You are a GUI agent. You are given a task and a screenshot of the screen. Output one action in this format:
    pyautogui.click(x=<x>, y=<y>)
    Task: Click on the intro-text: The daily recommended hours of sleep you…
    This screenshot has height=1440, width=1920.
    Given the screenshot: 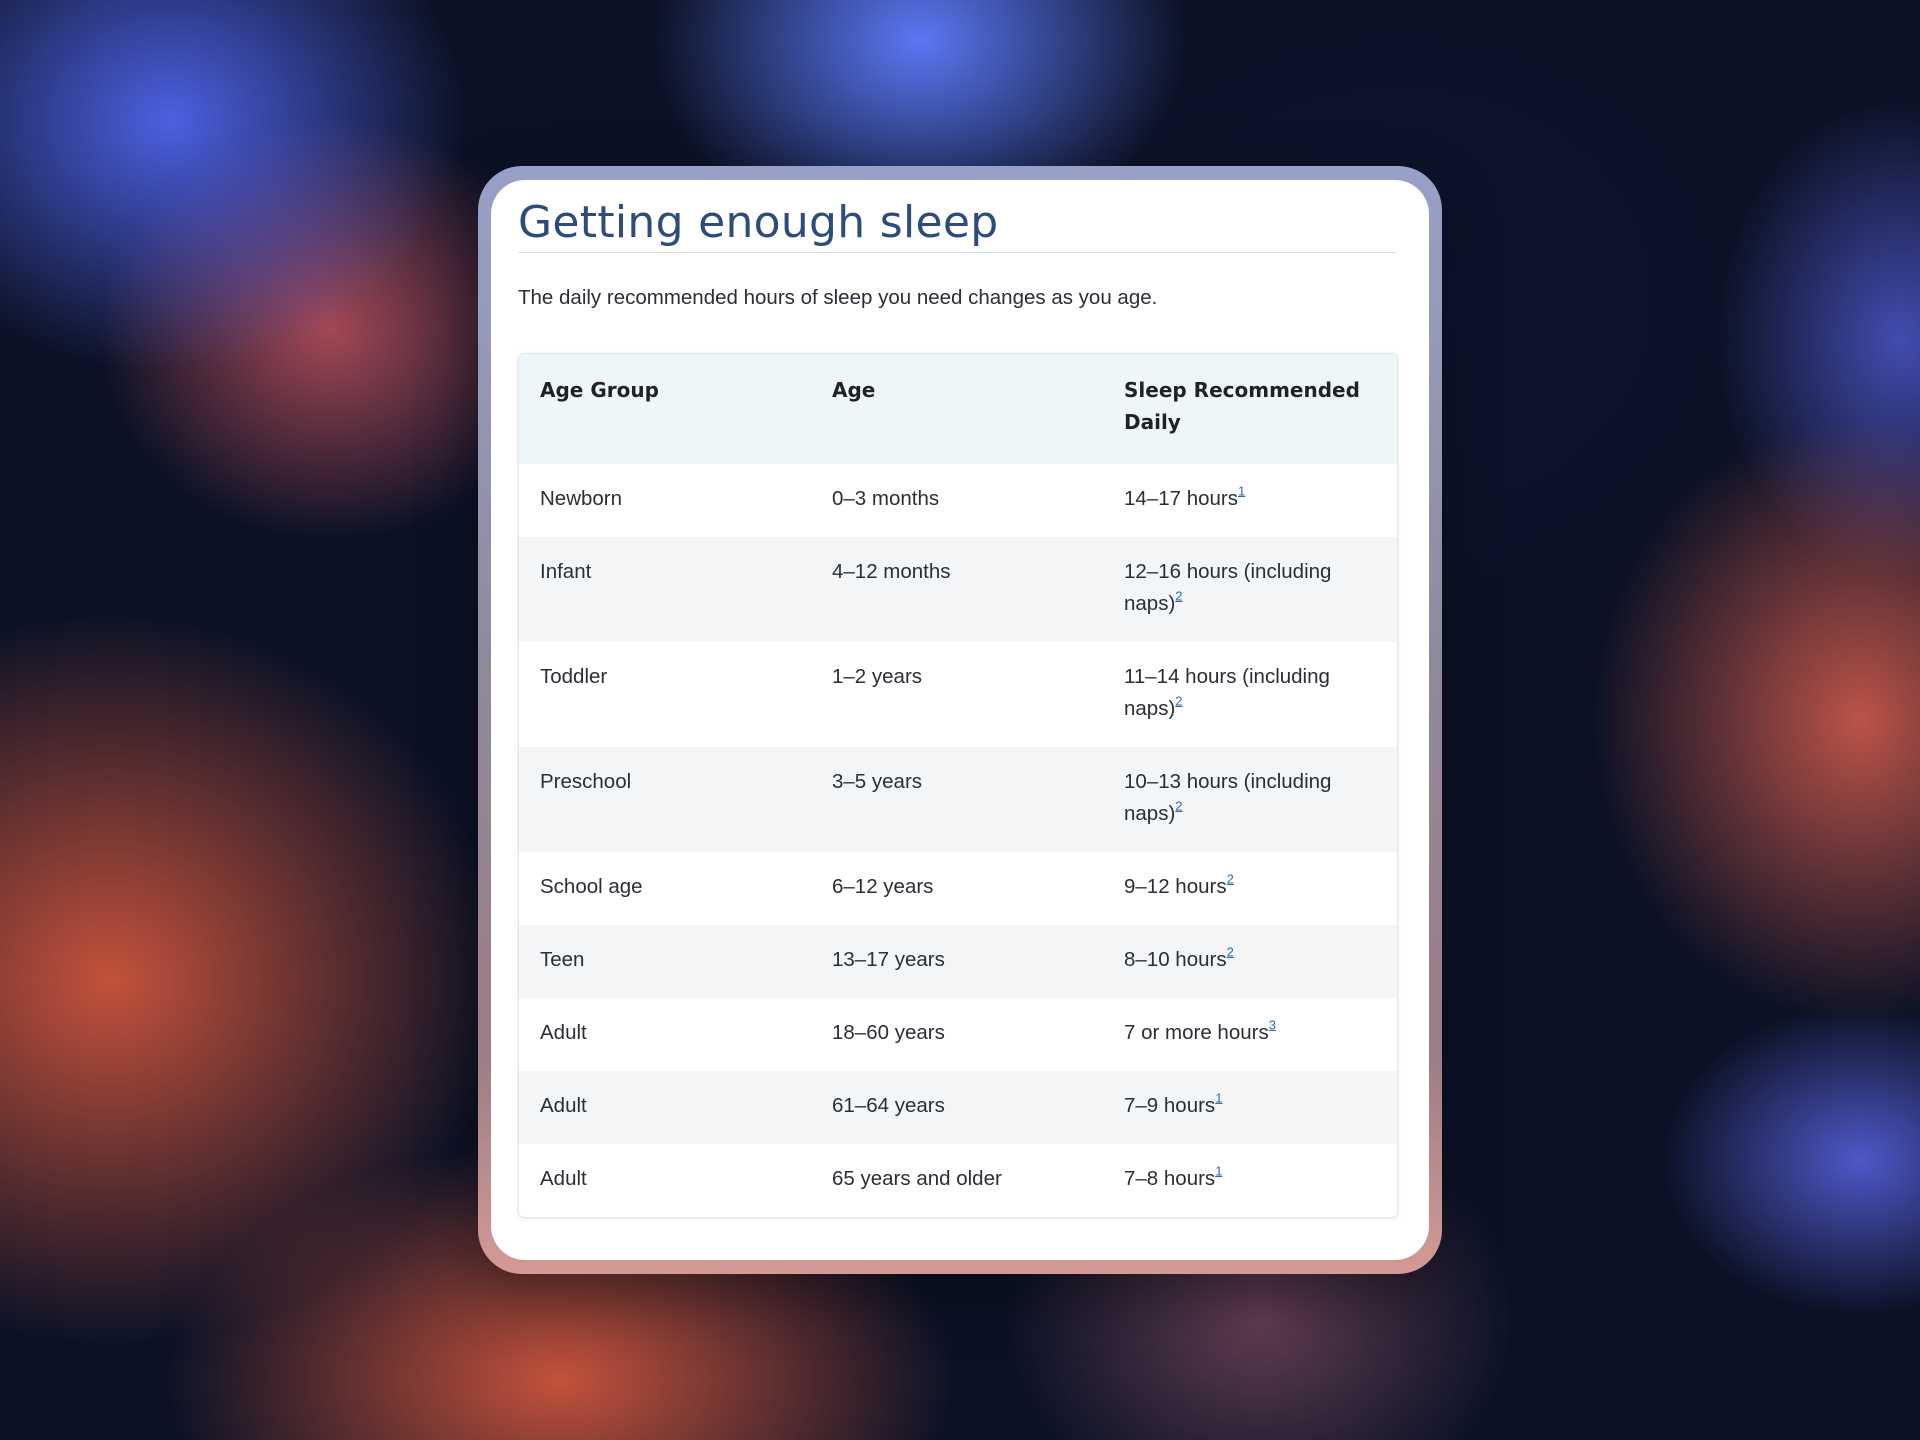 What is the action you would take?
    pyautogui.click(x=838, y=297)
    